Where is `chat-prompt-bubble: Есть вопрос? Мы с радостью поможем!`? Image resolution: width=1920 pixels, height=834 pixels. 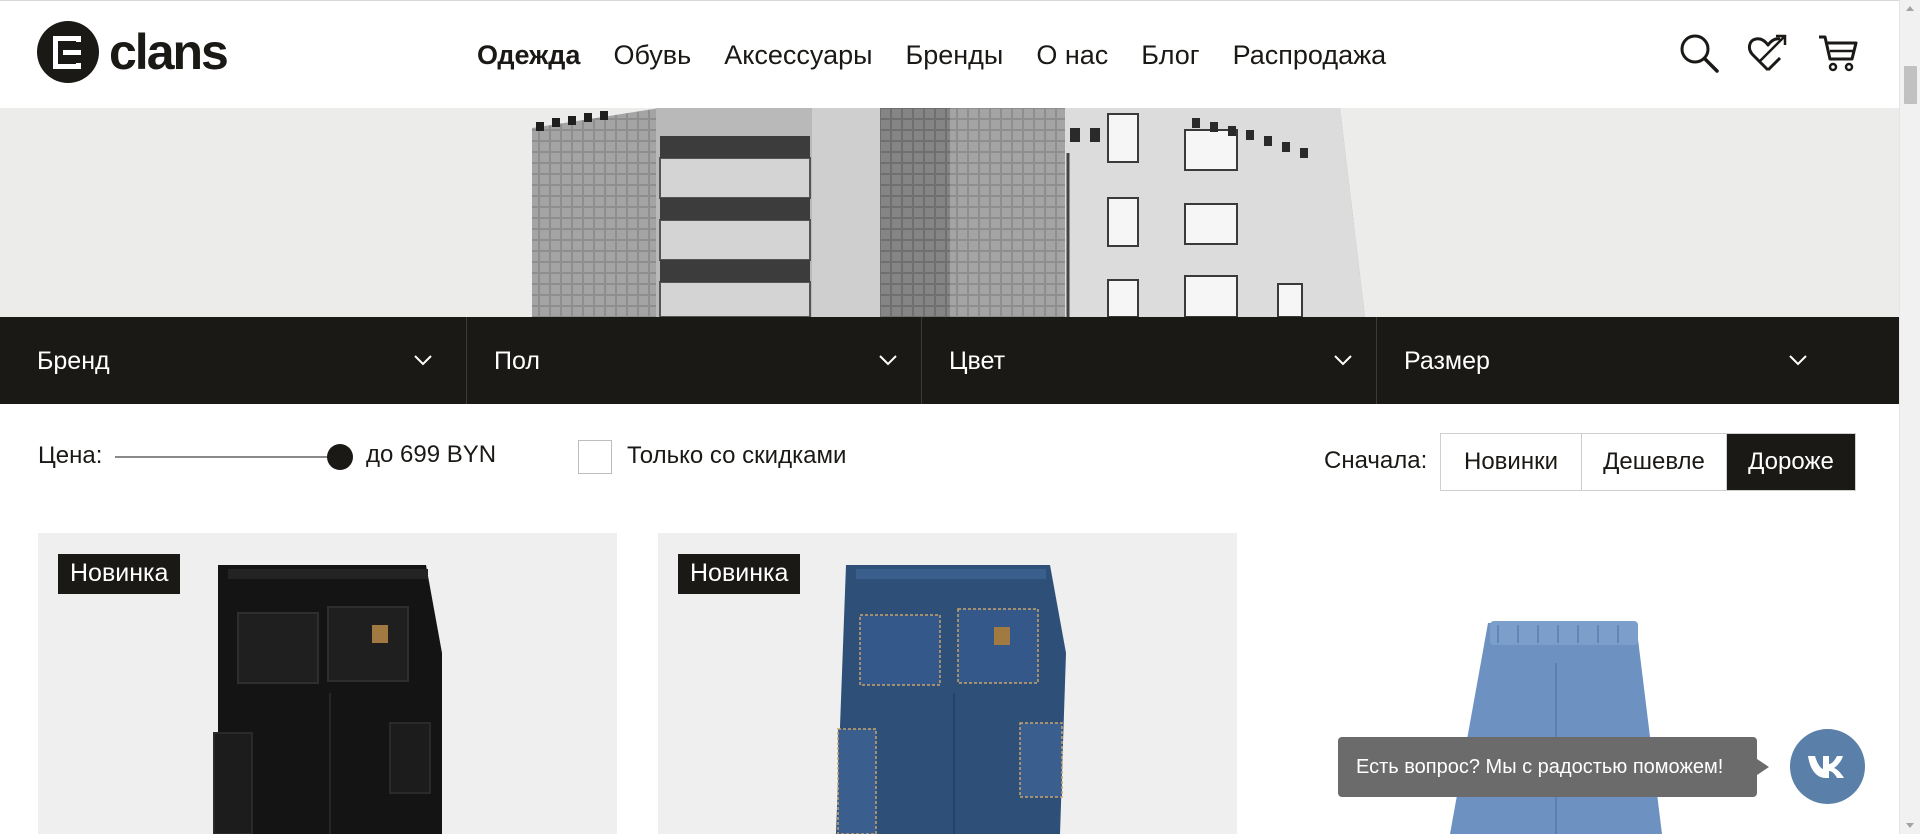 chat-prompt-bubble: Есть вопрос? Мы с радостью поможем! is located at coordinates (1553, 767).